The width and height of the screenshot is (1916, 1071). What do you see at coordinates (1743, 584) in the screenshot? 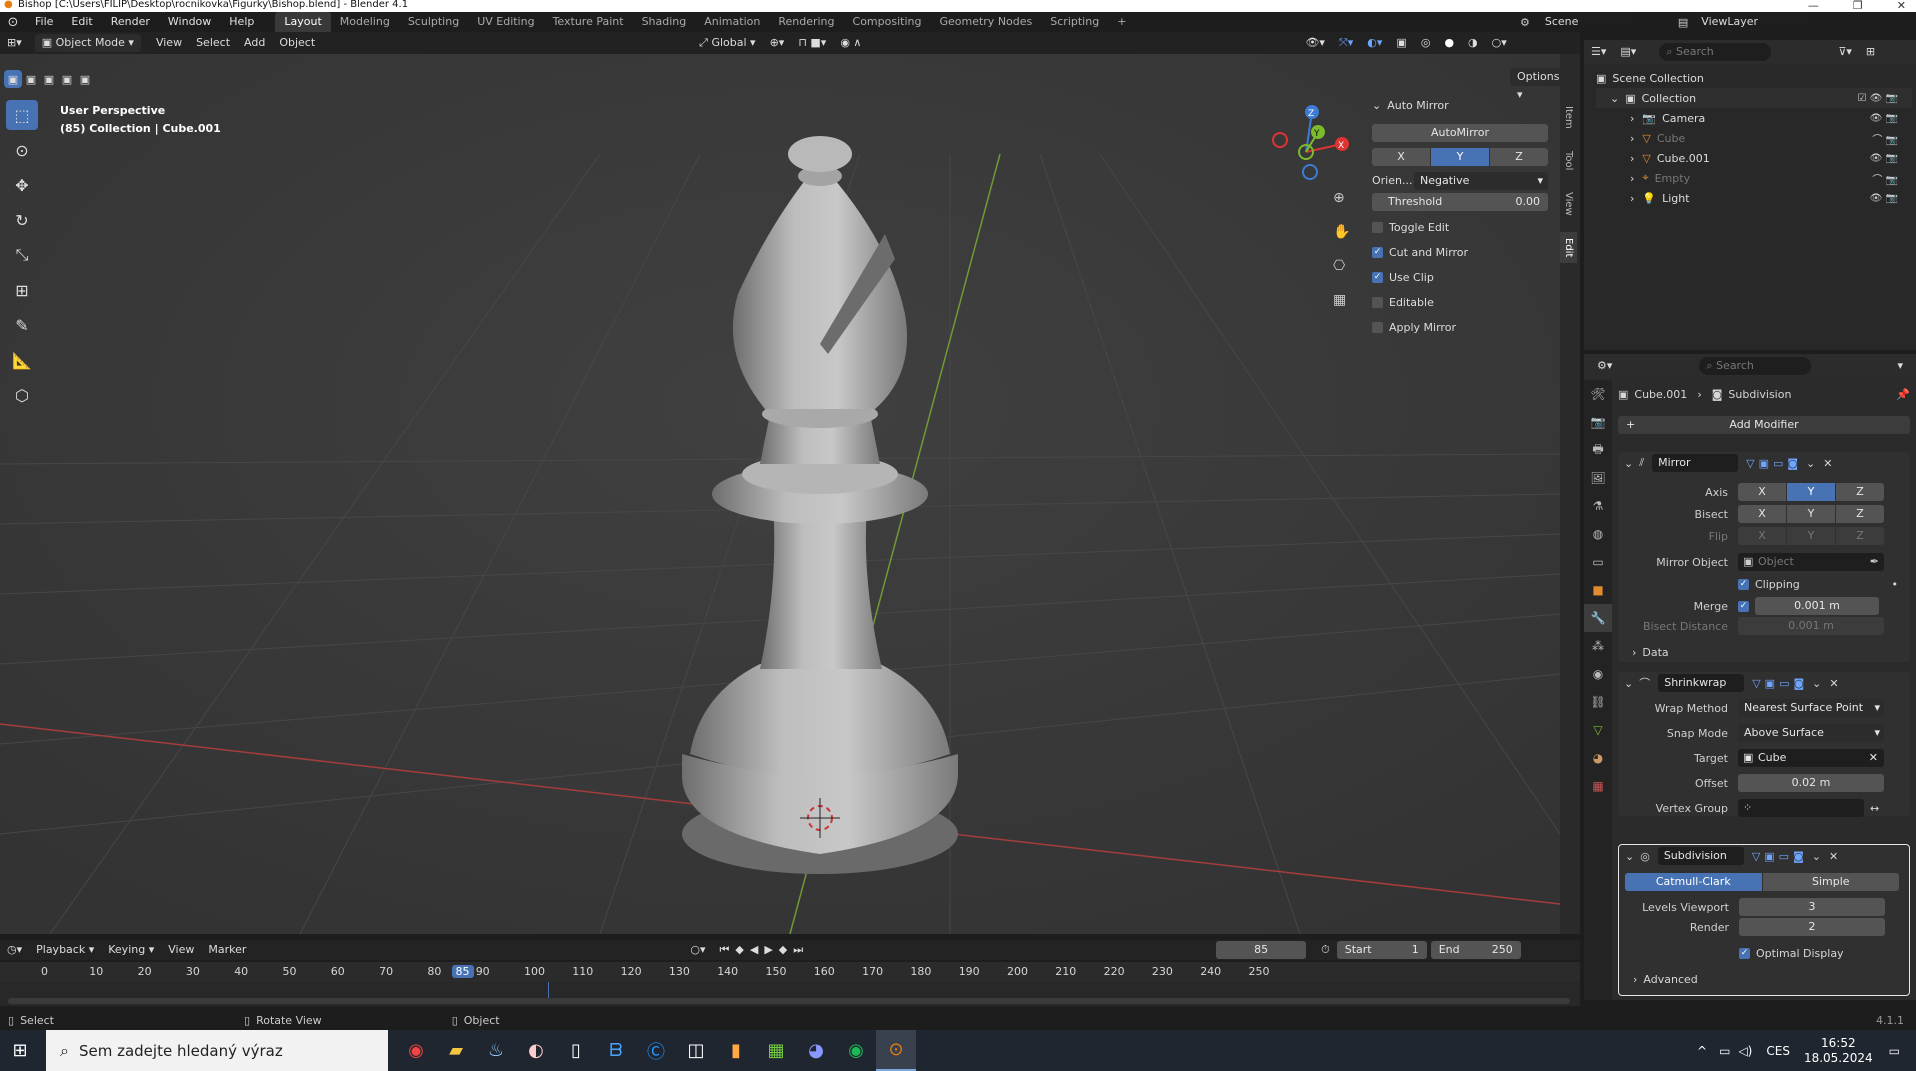
I see `clipping-checkbox: ✓` at bounding box center [1743, 584].